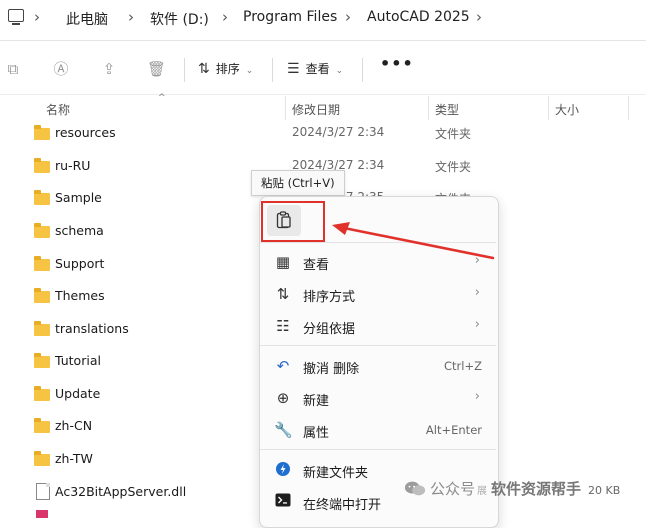 This screenshot has height=528, width=646. Describe the element at coordinates (80, 263) in the screenshot. I see `file-name: Support` at that location.